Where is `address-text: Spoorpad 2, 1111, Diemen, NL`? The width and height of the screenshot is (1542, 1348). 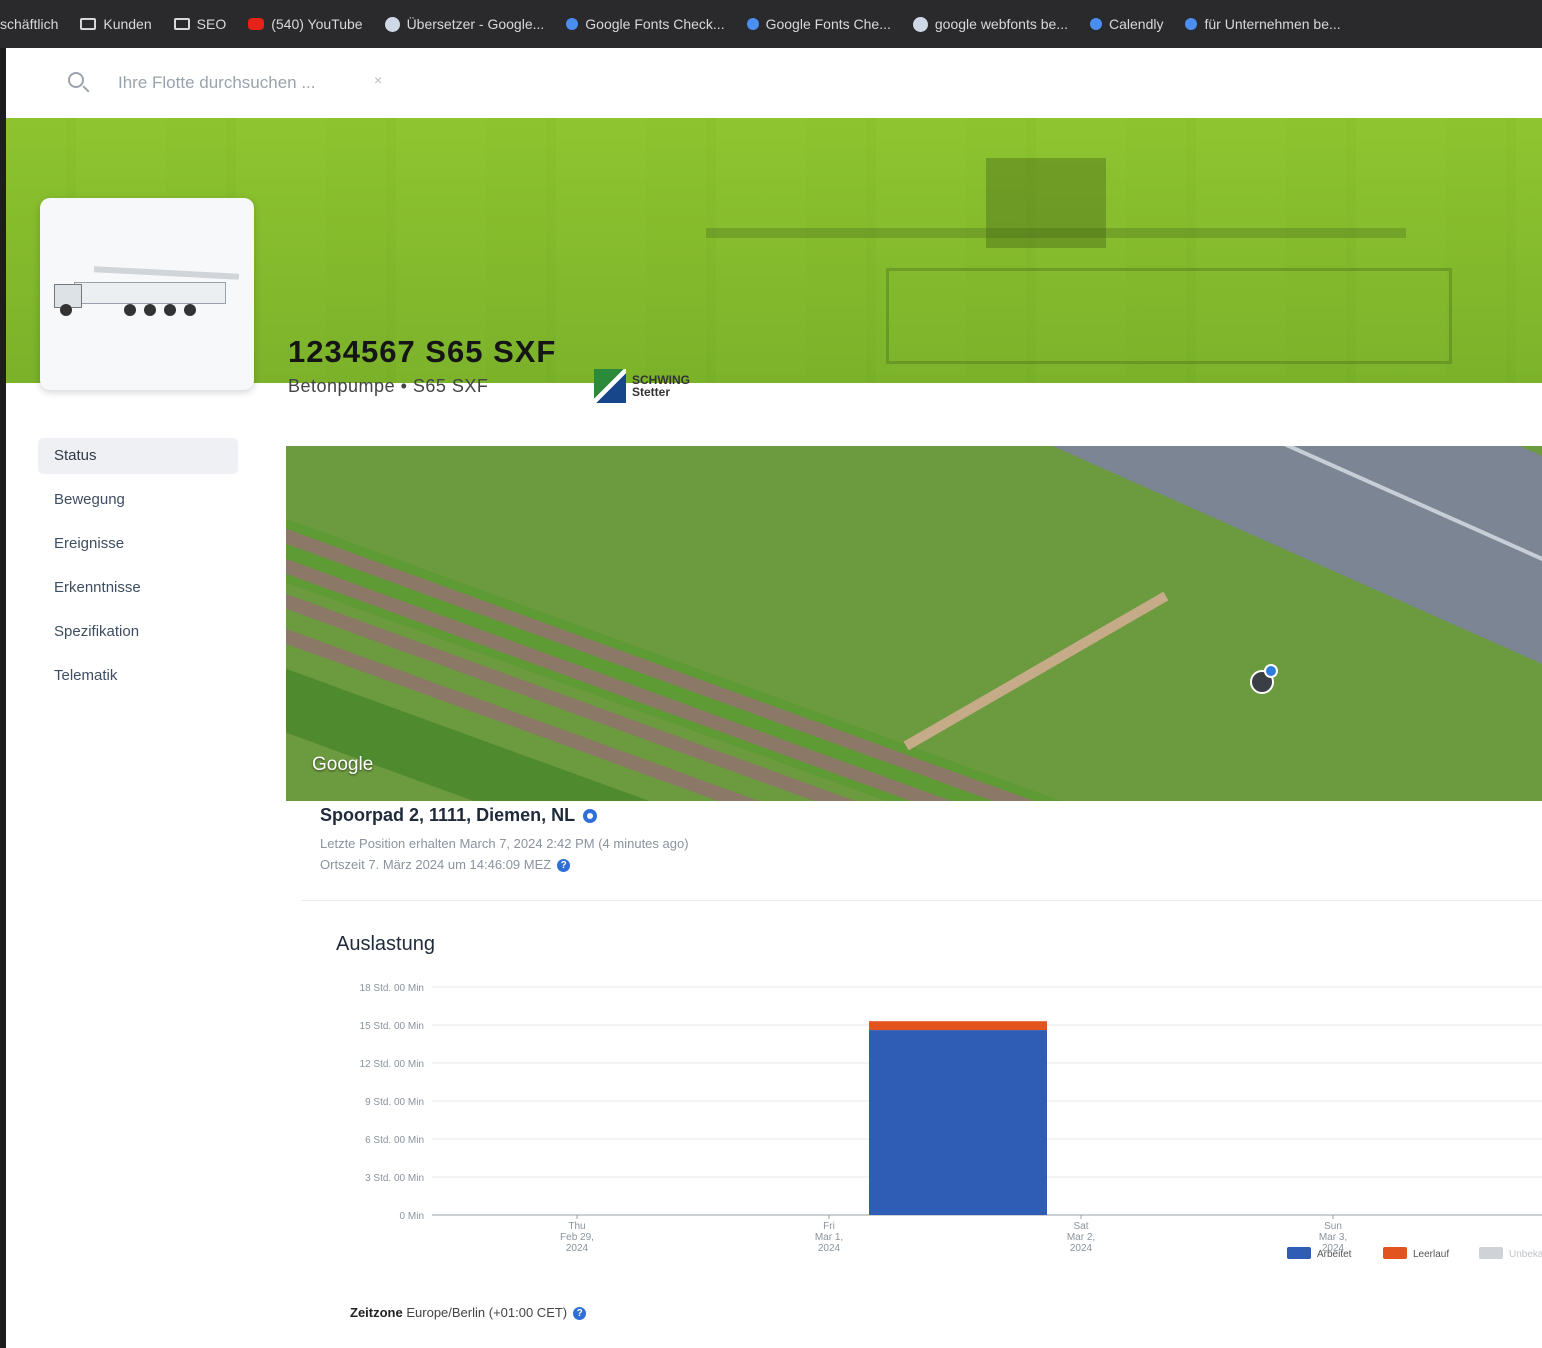
address-text: Spoorpad 2, 1111, Diemen, NL is located at coordinates (448, 815).